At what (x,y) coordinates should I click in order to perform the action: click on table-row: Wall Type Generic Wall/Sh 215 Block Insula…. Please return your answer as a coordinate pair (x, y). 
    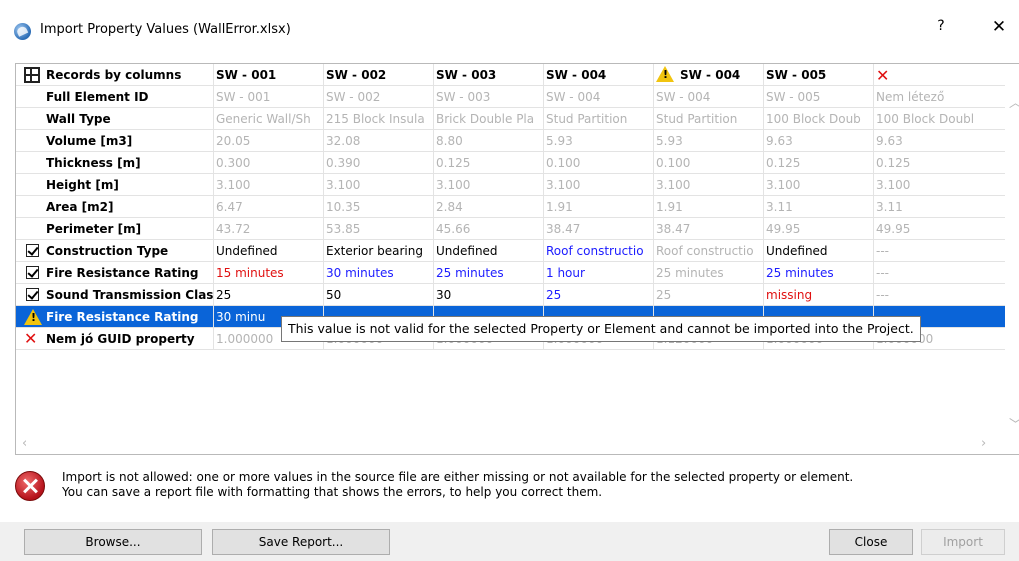
    Looking at the image, I should click on (511, 119).